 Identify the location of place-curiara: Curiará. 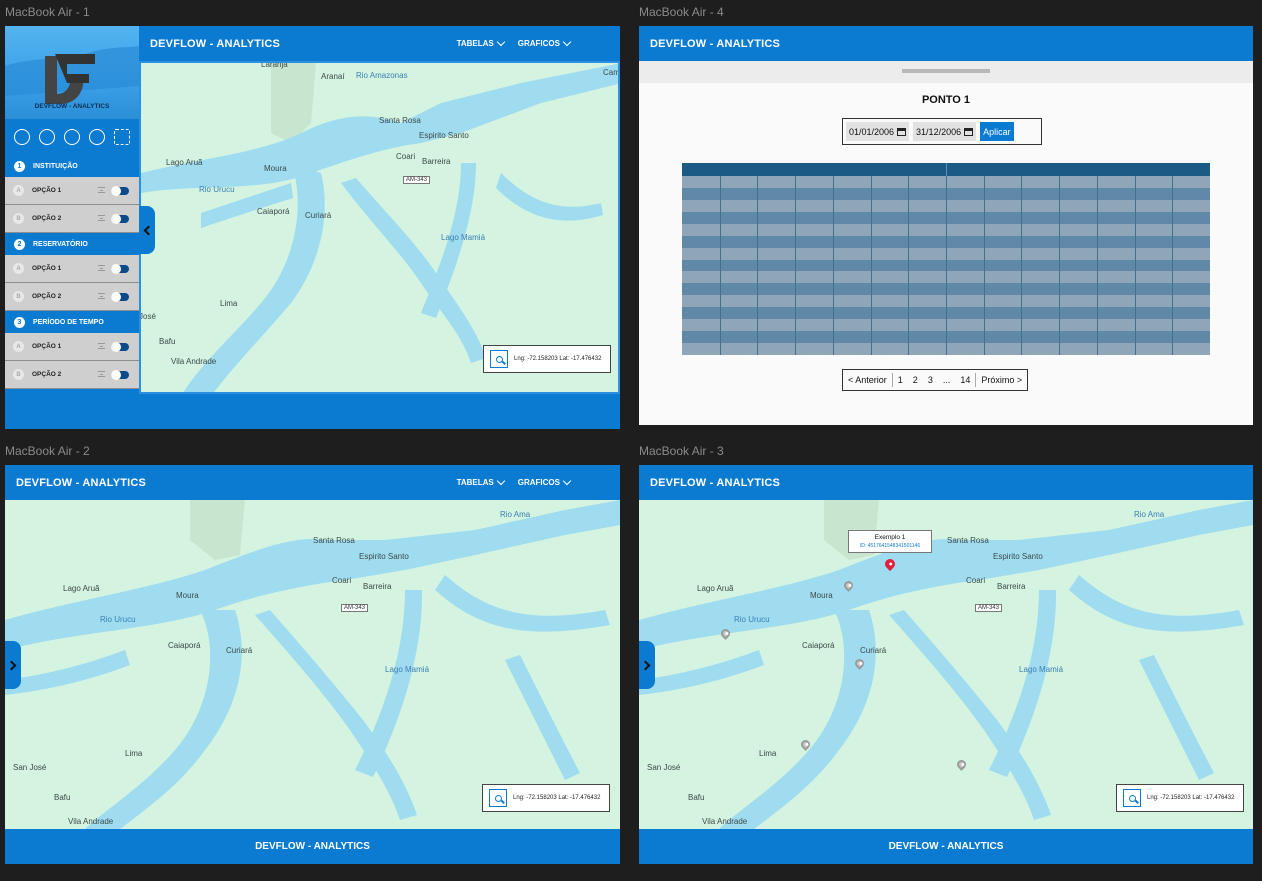
(239, 650).